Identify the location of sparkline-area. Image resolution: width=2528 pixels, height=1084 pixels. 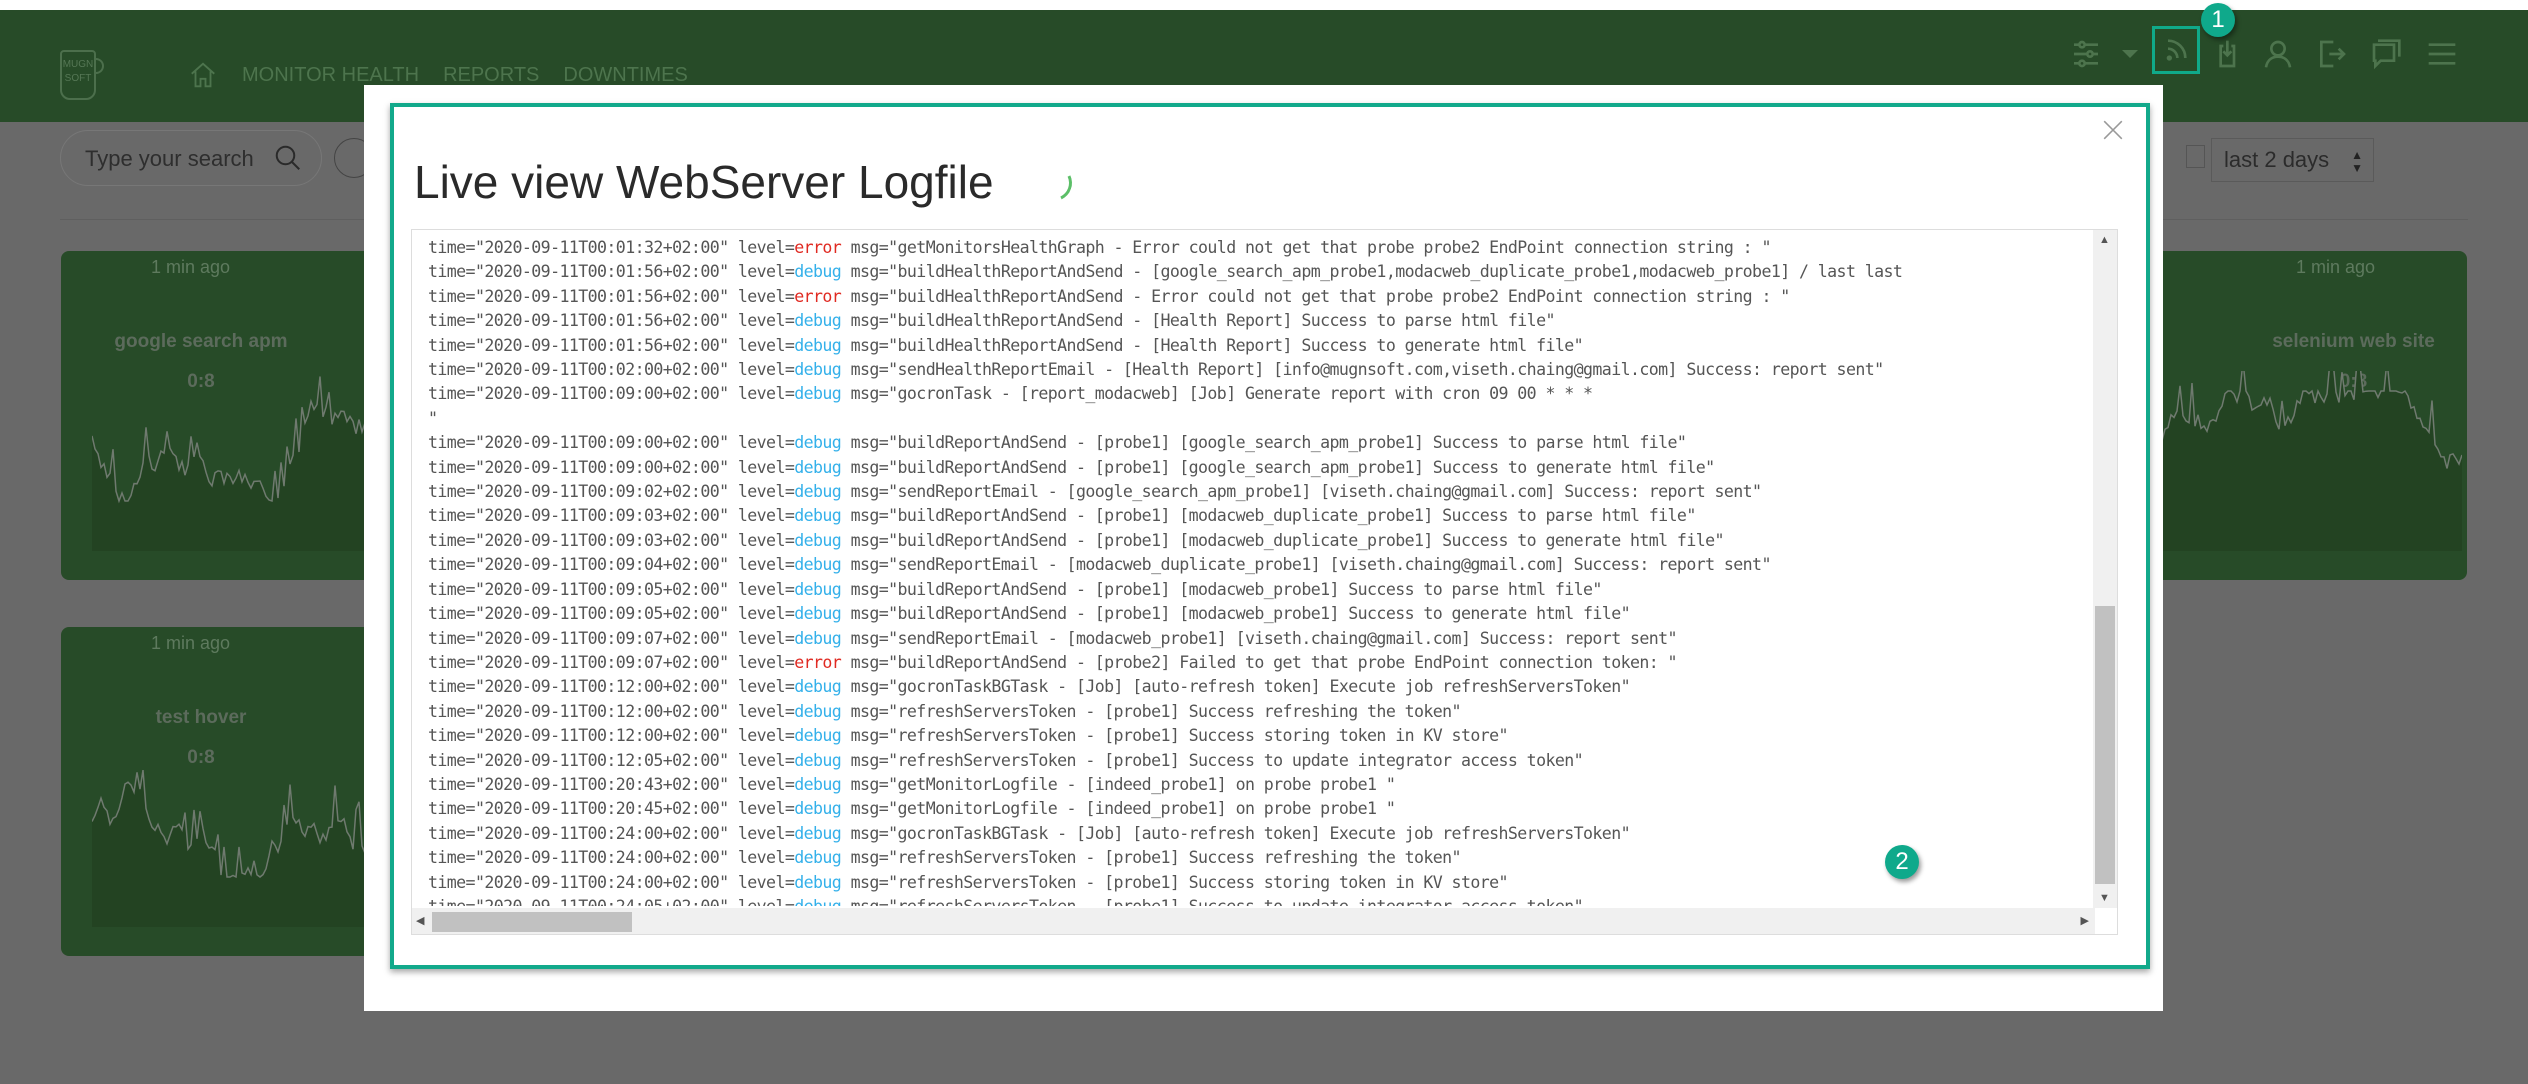
(2312, 461).